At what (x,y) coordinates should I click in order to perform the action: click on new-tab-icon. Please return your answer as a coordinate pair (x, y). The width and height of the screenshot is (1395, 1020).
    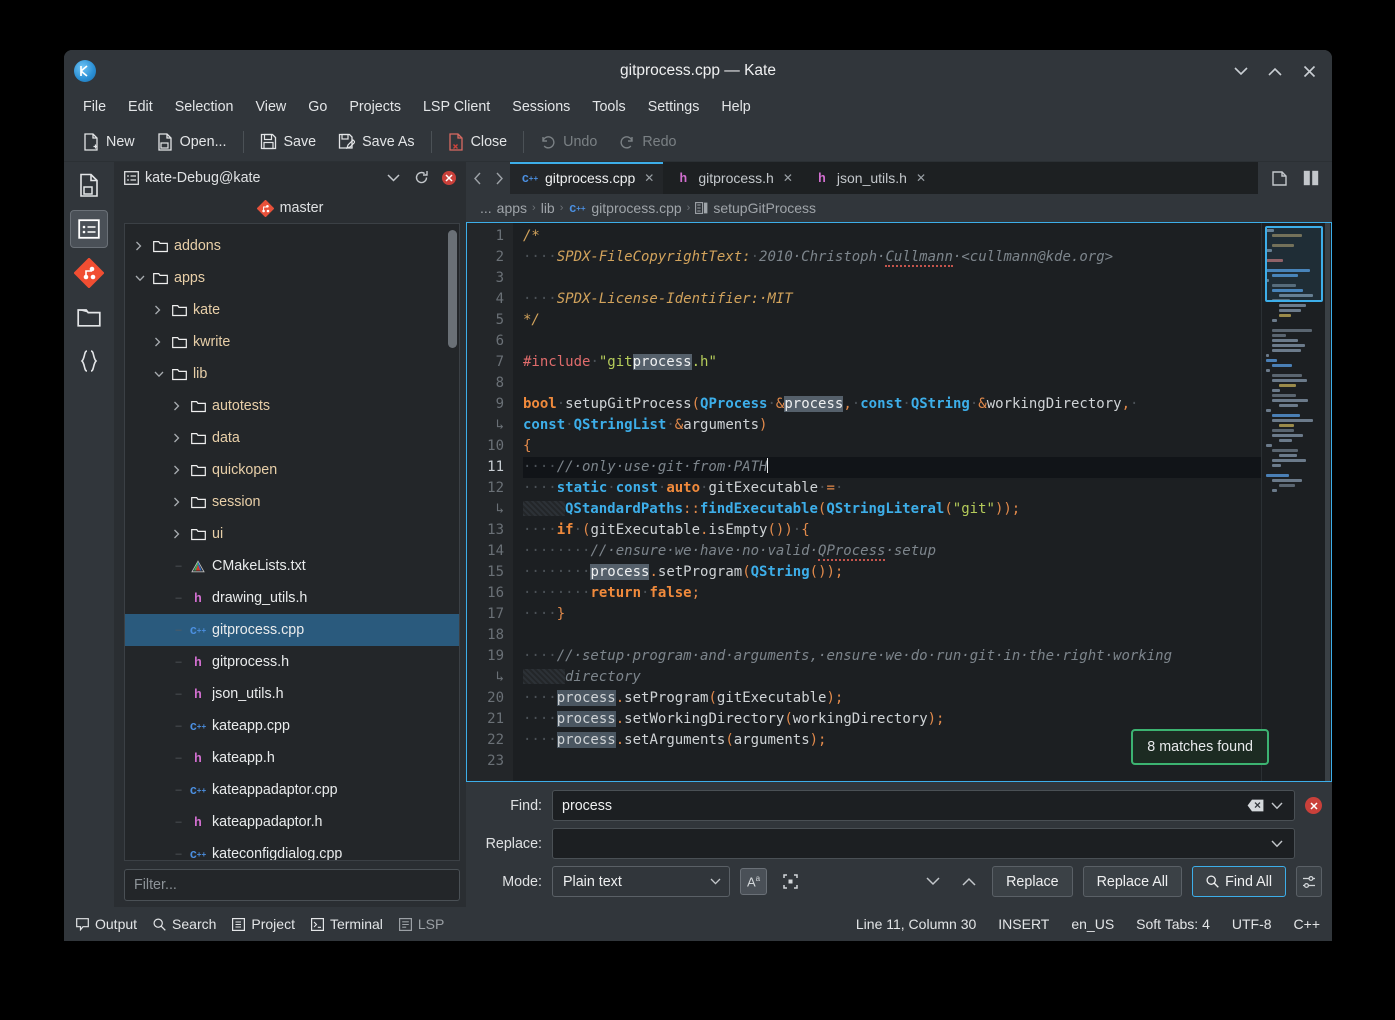
    Looking at the image, I should click on (1279, 178).